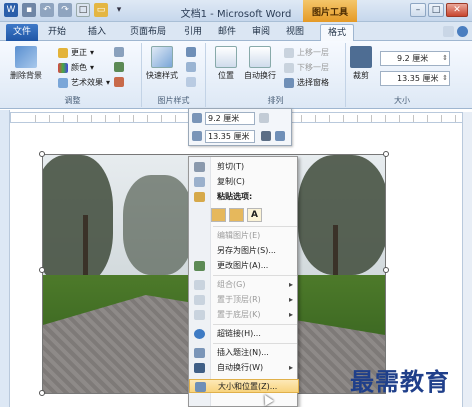 This screenshot has height=407, width=472. I want to click on size-group: 裁剪 9.2 厘米 ⇕ 13.35 厘米 ⇕ 大小, so click(402, 75).